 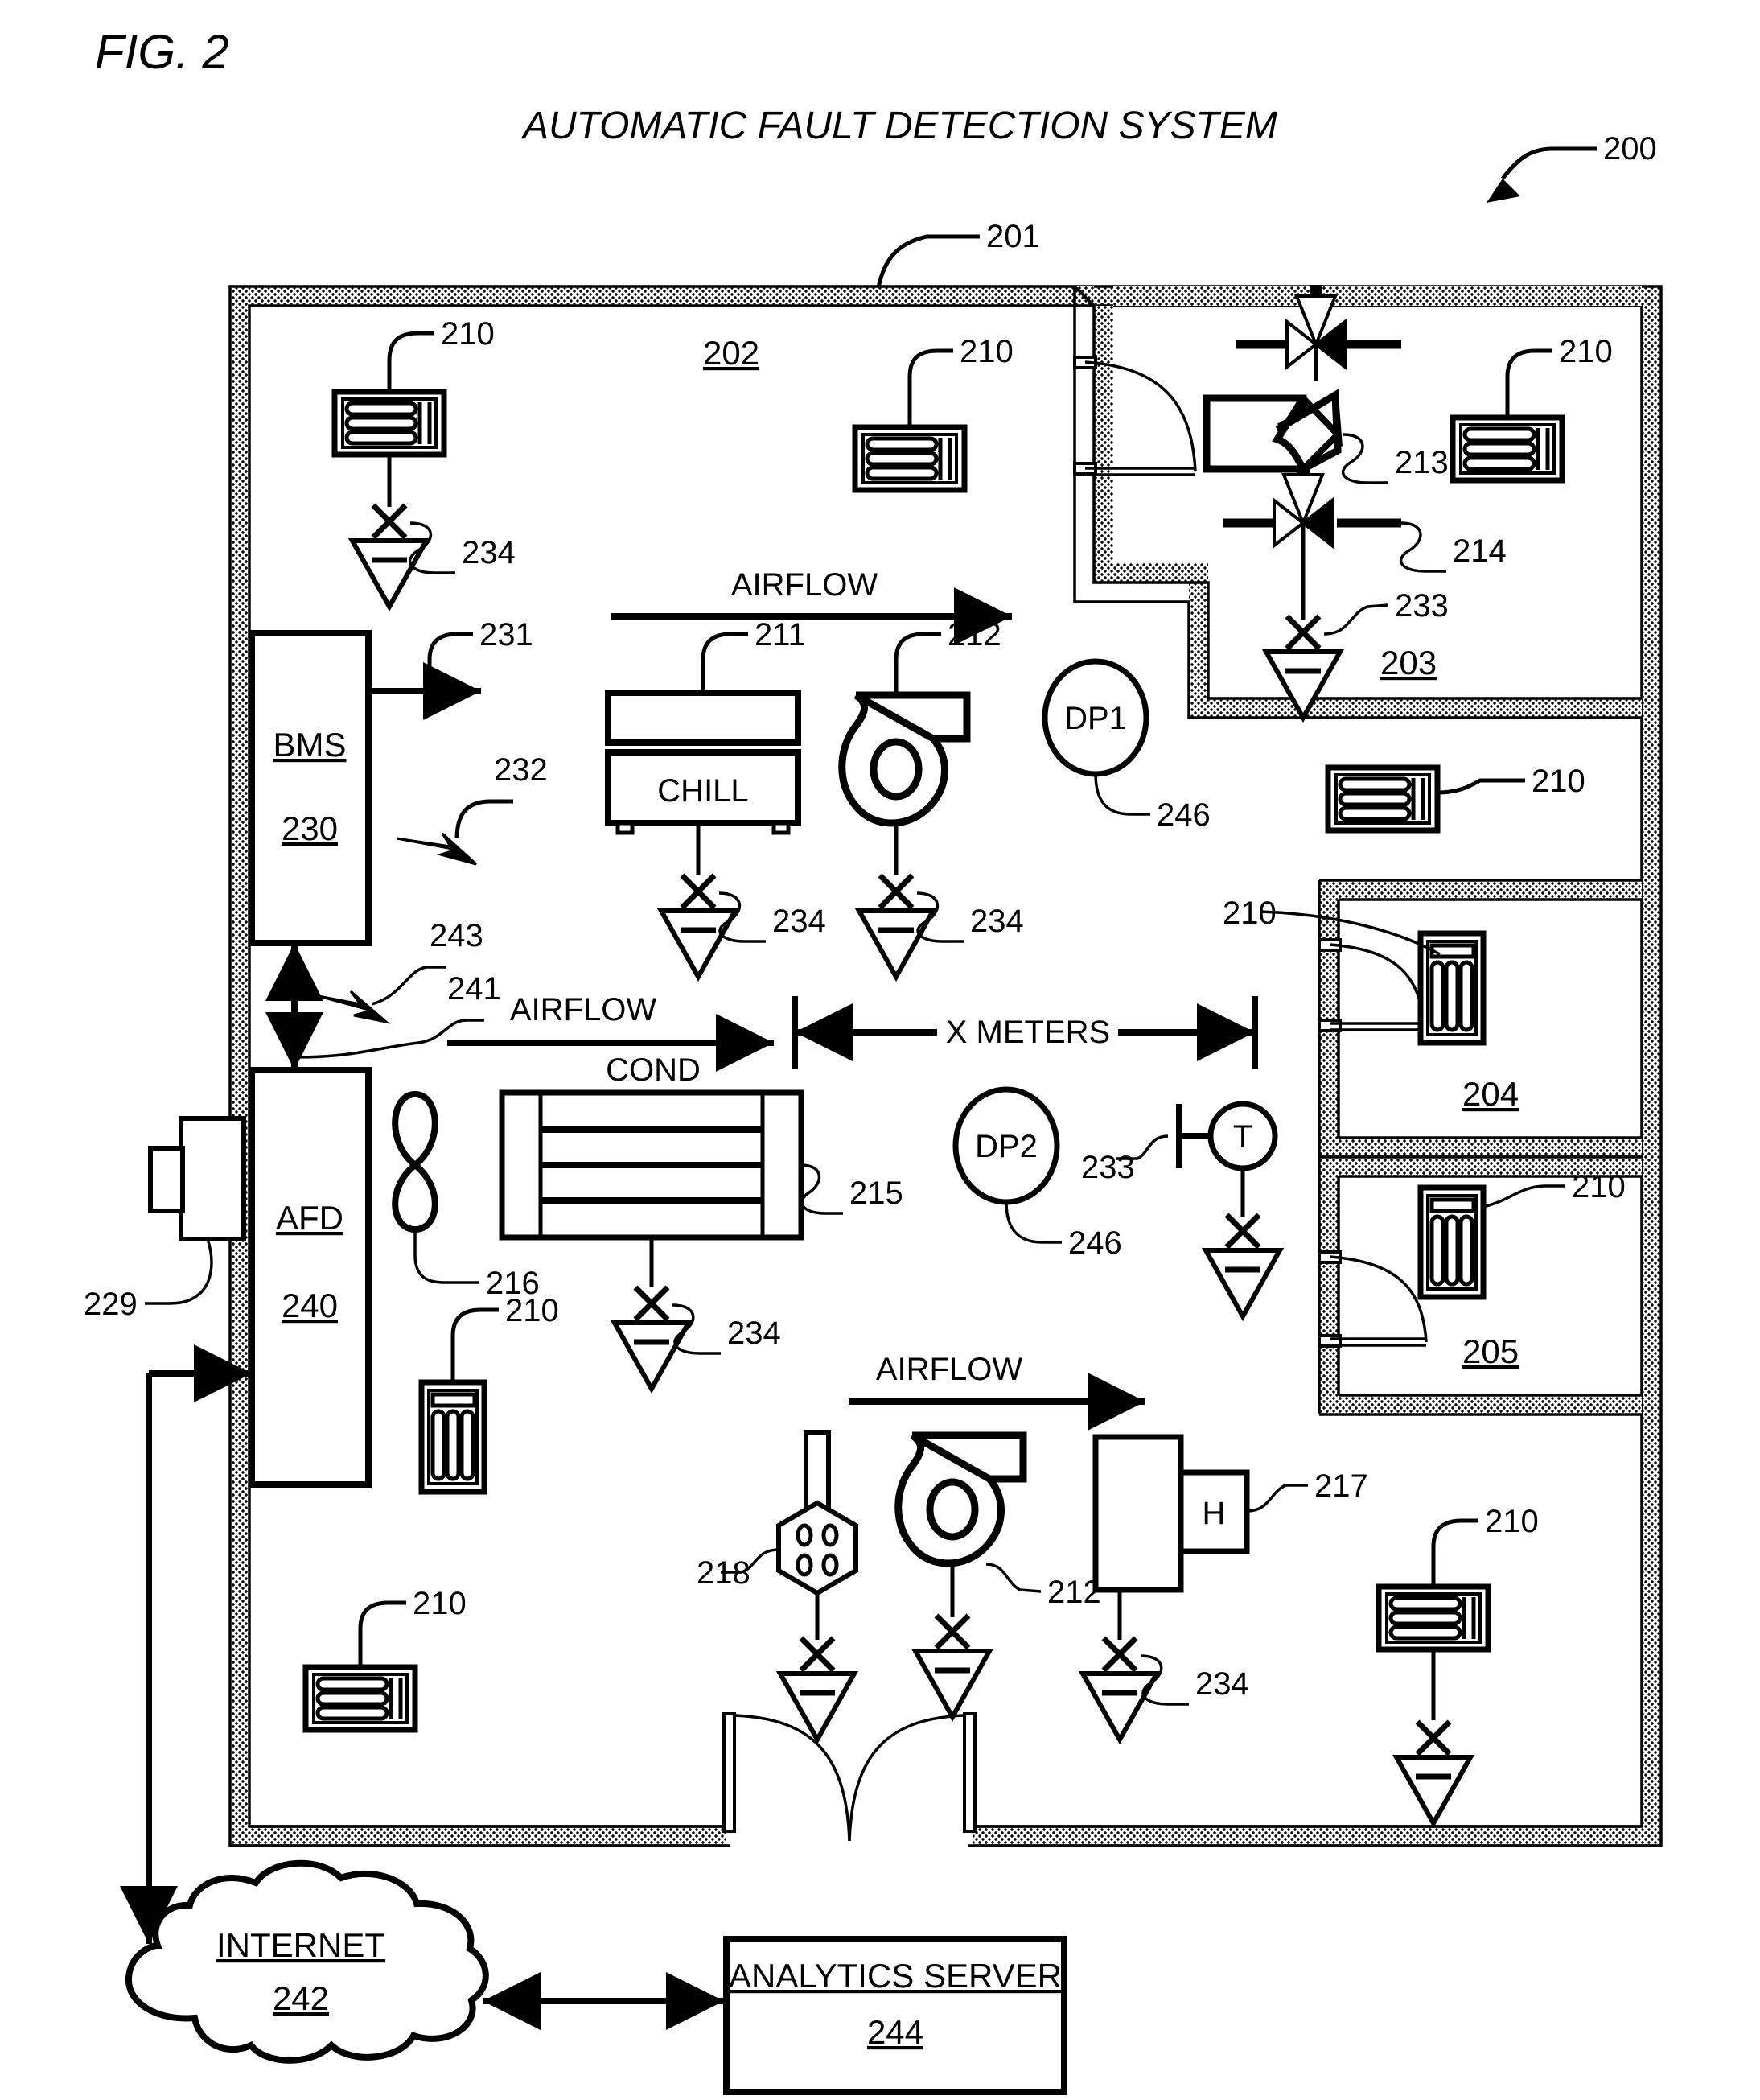 What do you see at coordinates (754, 1334) in the screenshot?
I see `ref-234-d: 234` at bounding box center [754, 1334].